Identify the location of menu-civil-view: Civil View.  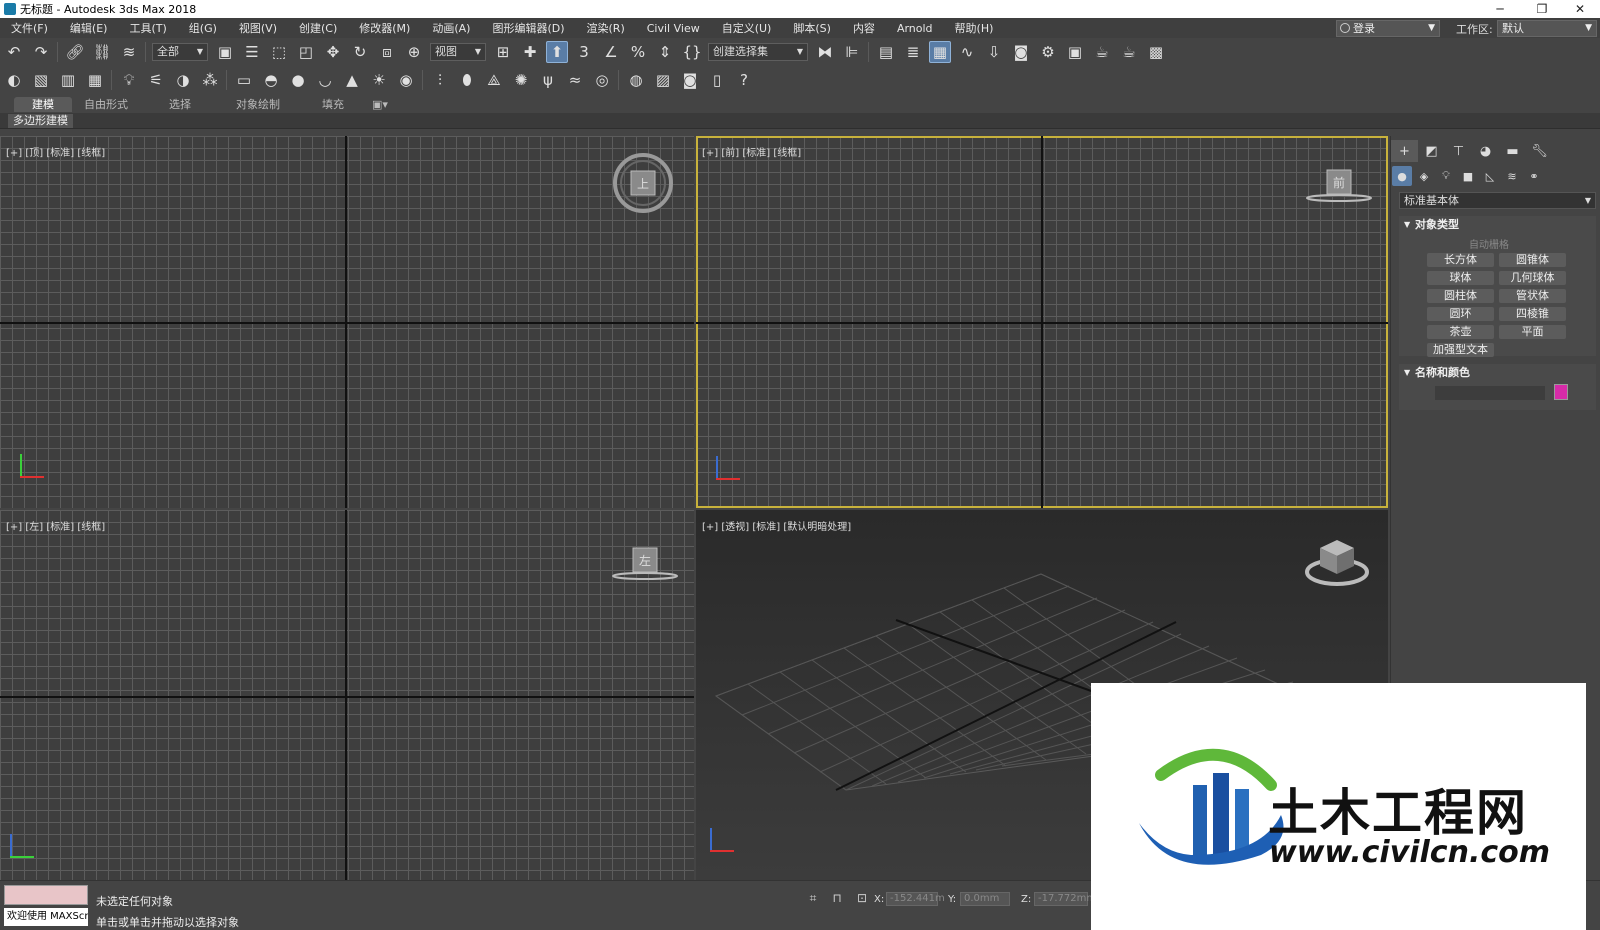
(673, 28).